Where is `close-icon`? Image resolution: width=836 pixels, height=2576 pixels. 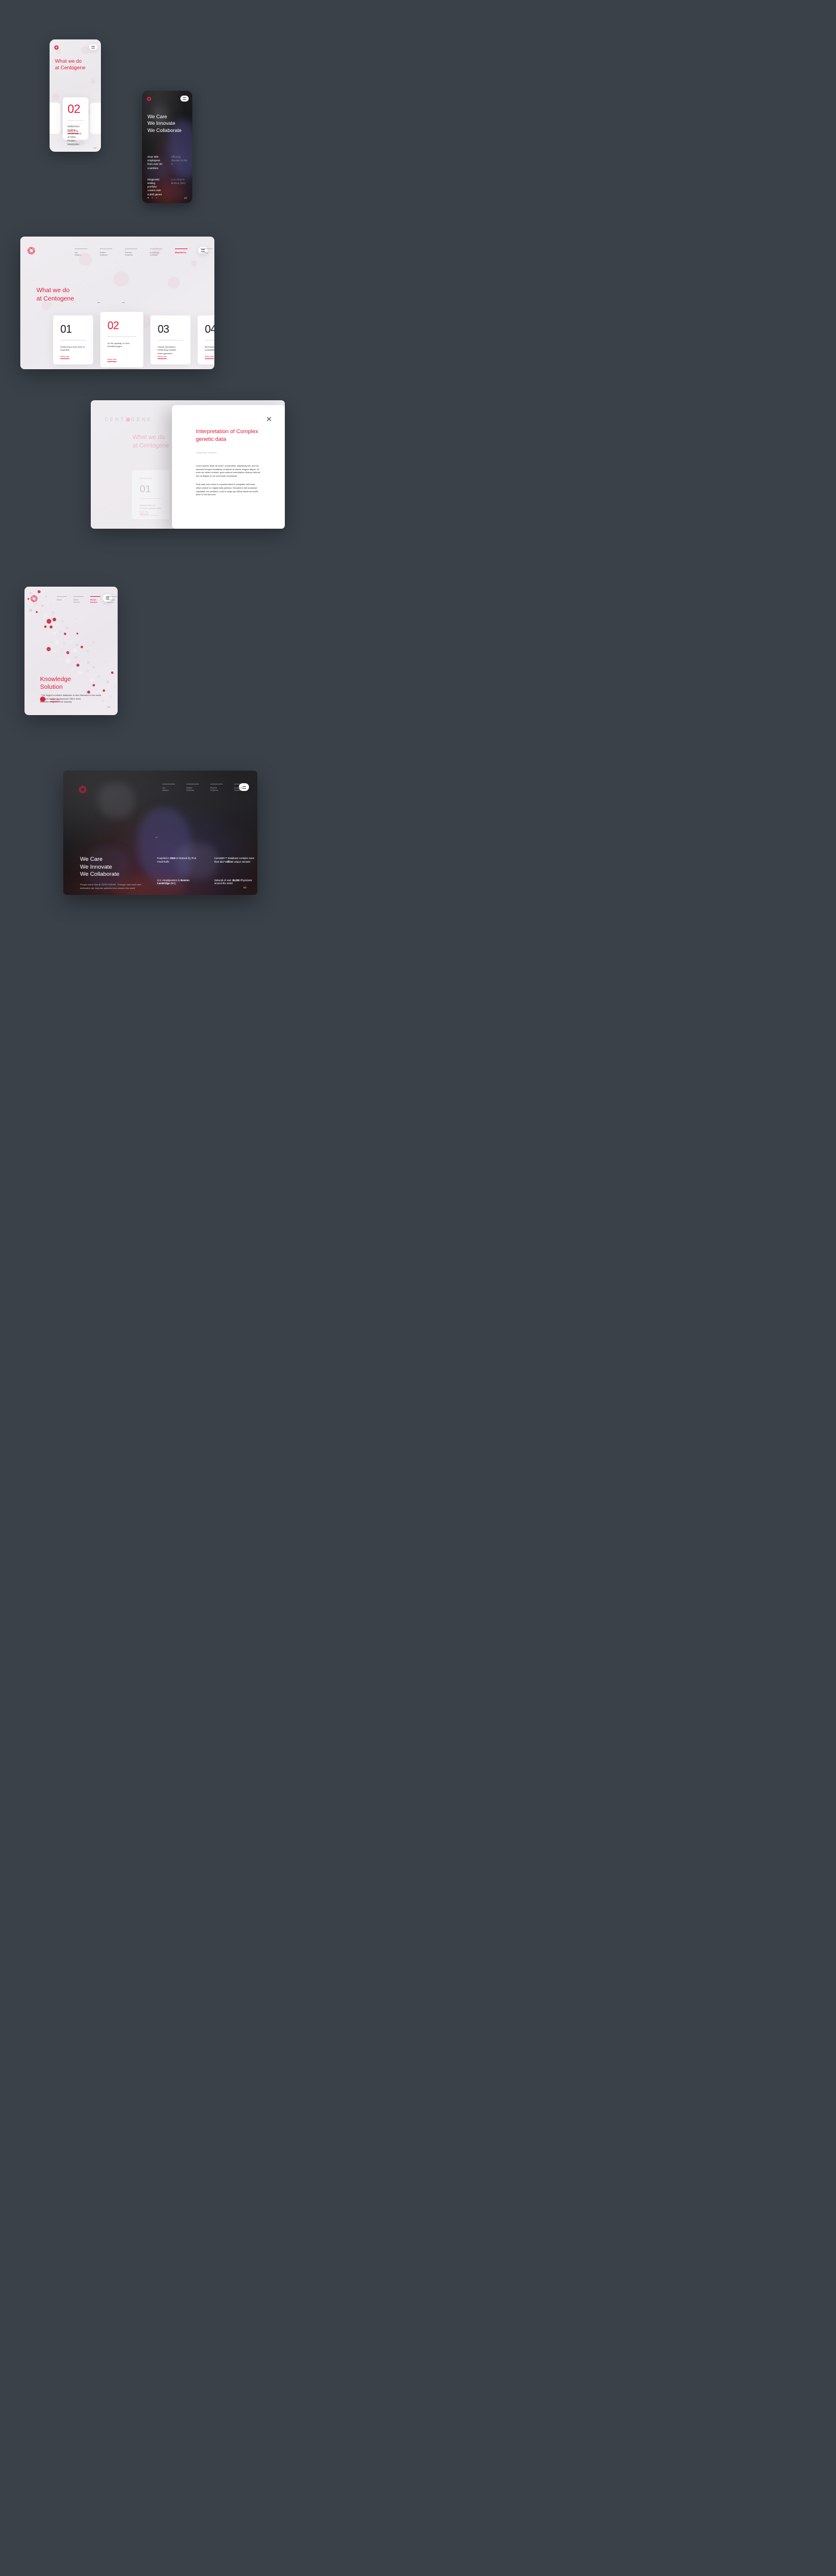 close-icon is located at coordinates (269, 419).